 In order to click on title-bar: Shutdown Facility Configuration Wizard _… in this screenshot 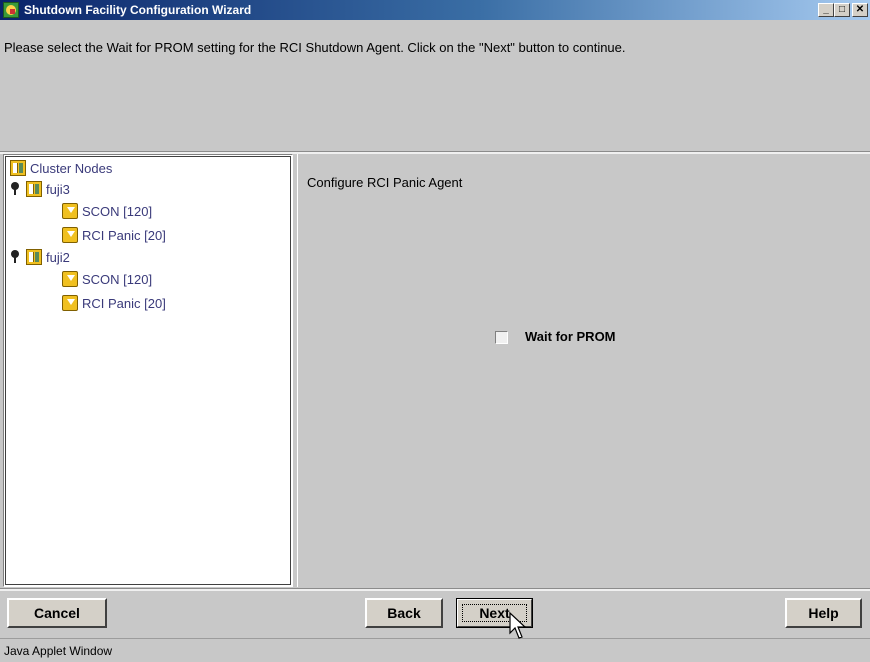, I will do `click(435, 10)`.